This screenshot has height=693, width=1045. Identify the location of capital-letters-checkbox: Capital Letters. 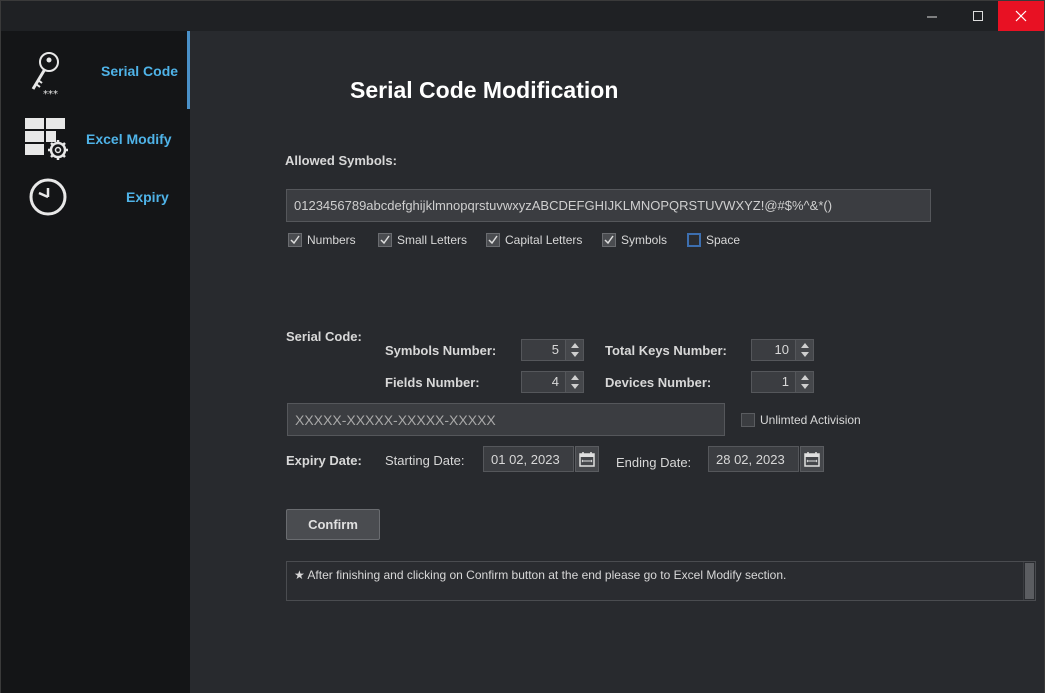
(534, 240).